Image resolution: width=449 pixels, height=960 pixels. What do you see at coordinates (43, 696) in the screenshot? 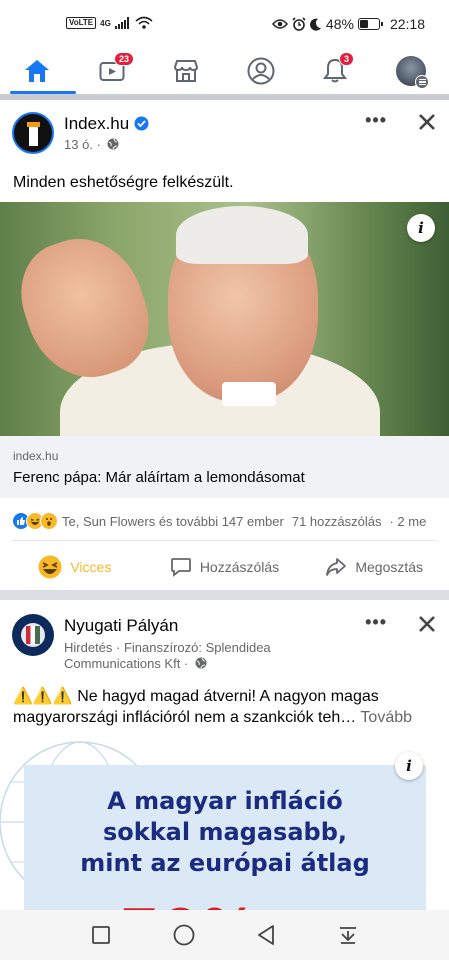
I see `warning-emojis: ⚠️⚠️⚠️` at bounding box center [43, 696].